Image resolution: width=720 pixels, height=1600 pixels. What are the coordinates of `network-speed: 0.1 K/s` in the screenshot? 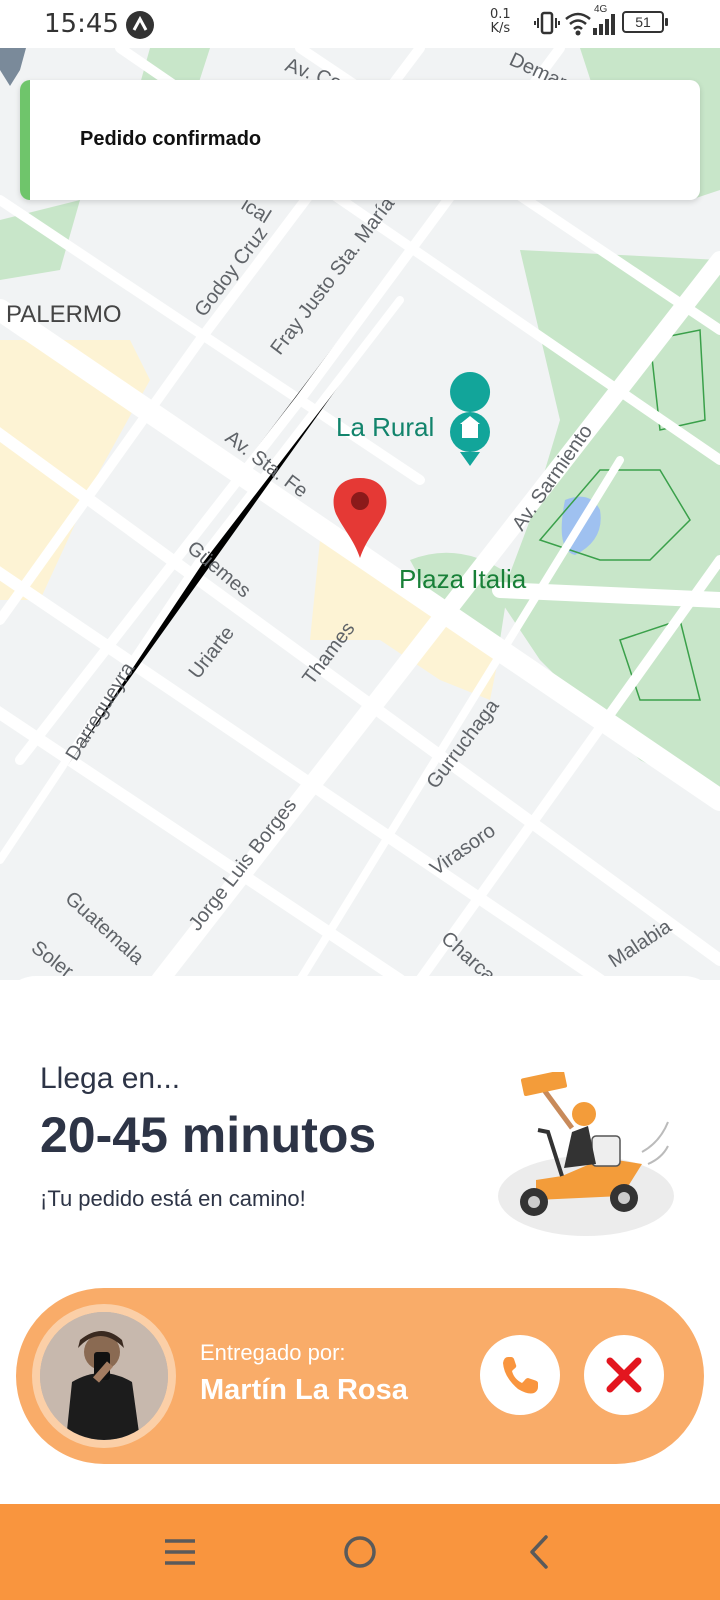 It's located at (500, 22).